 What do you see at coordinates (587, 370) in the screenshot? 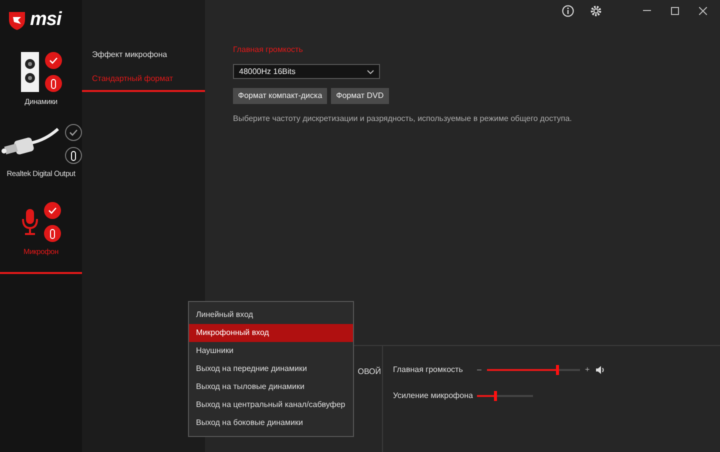
I see `plus-sign: +` at bounding box center [587, 370].